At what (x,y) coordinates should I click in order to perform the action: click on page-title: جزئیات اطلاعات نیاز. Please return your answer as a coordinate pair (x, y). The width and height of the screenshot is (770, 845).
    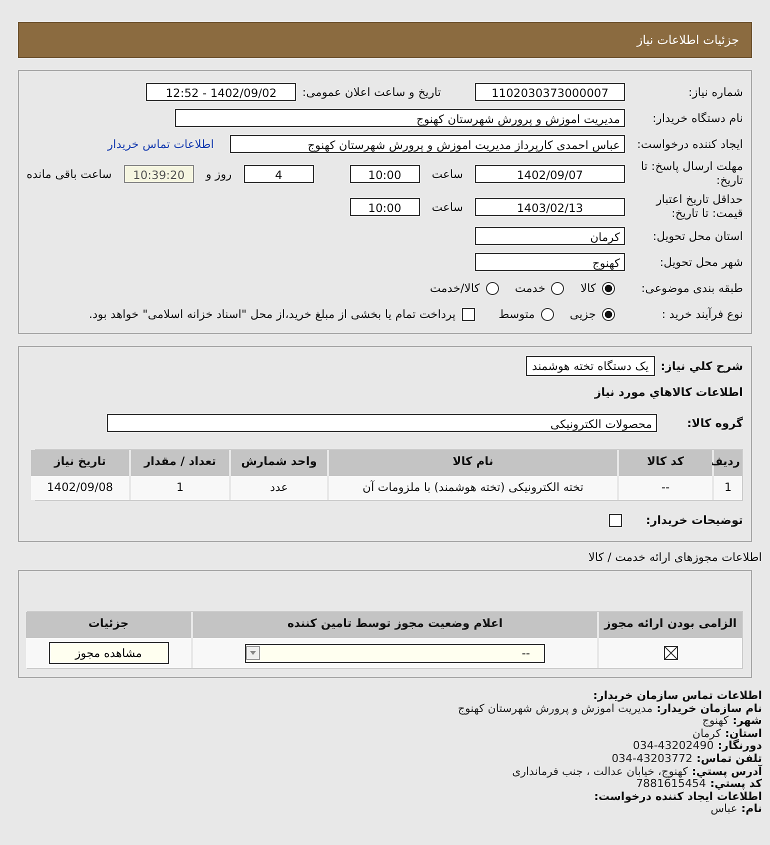
    Looking at the image, I should click on (687, 40).